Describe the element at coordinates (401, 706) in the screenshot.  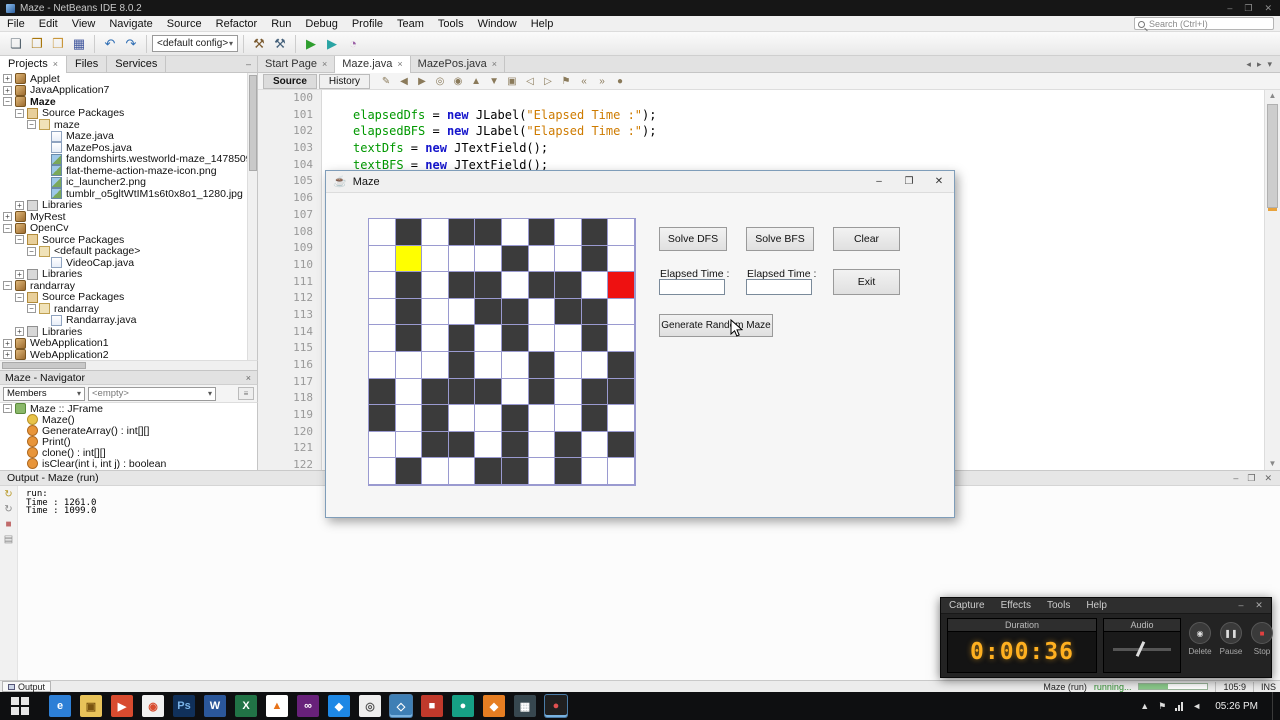
I see `netbeans-taskbar-icon: ◇` at that location.